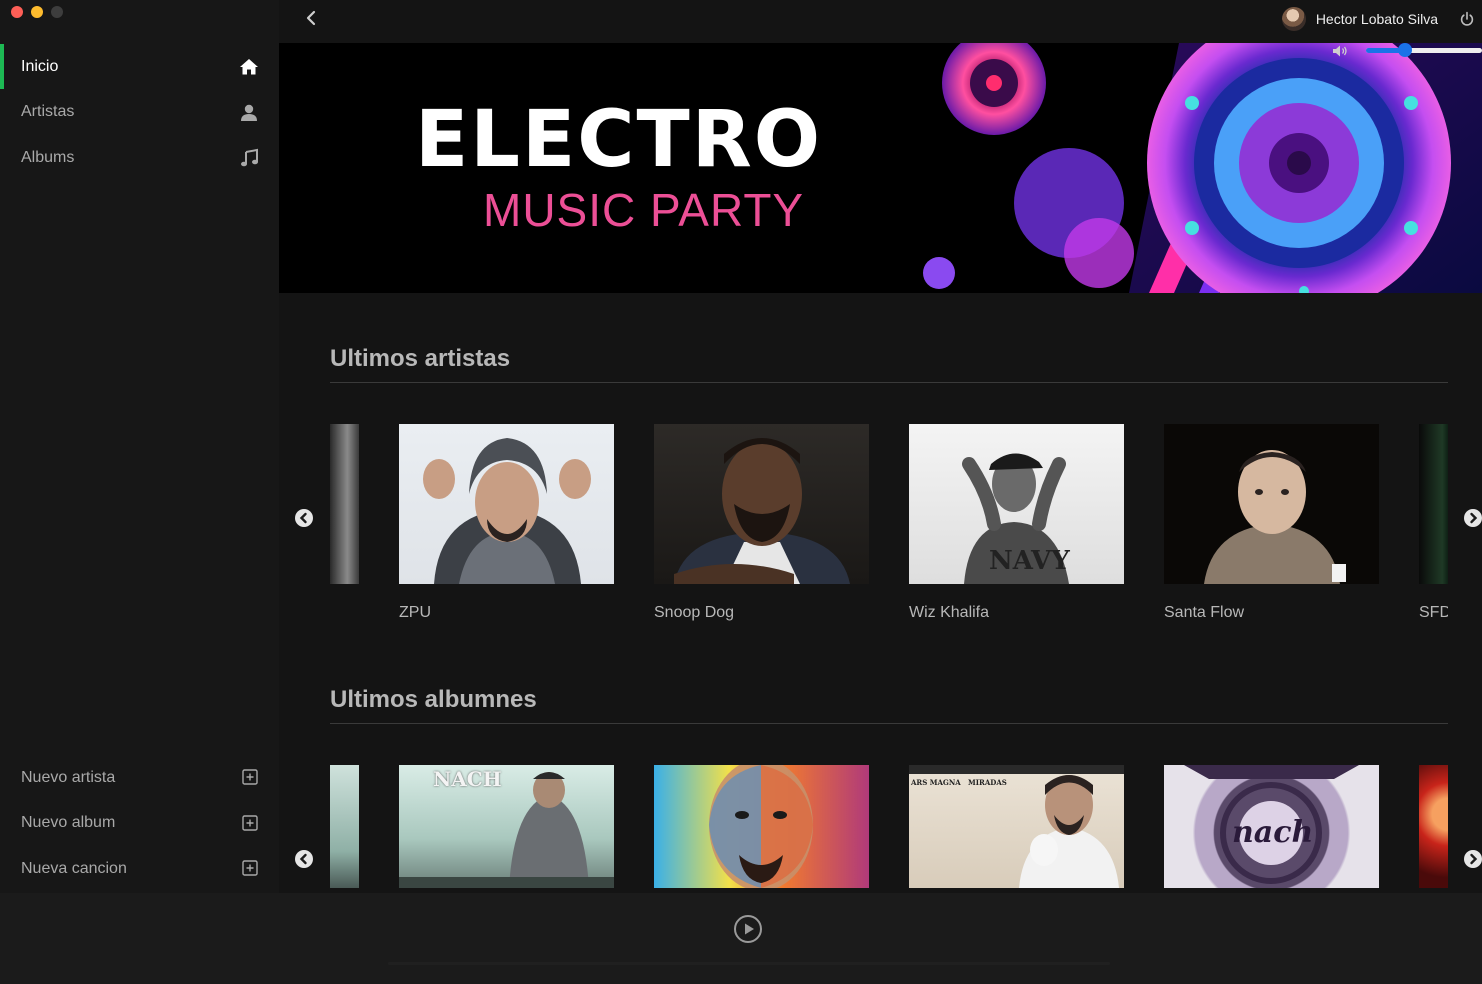 Image resolution: width=1482 pixels, height=984 pixels. Describe the element at coordinates (644, 210) in the screenshot. I see `banner-subtitle: MUSIC PARTY` at that location.